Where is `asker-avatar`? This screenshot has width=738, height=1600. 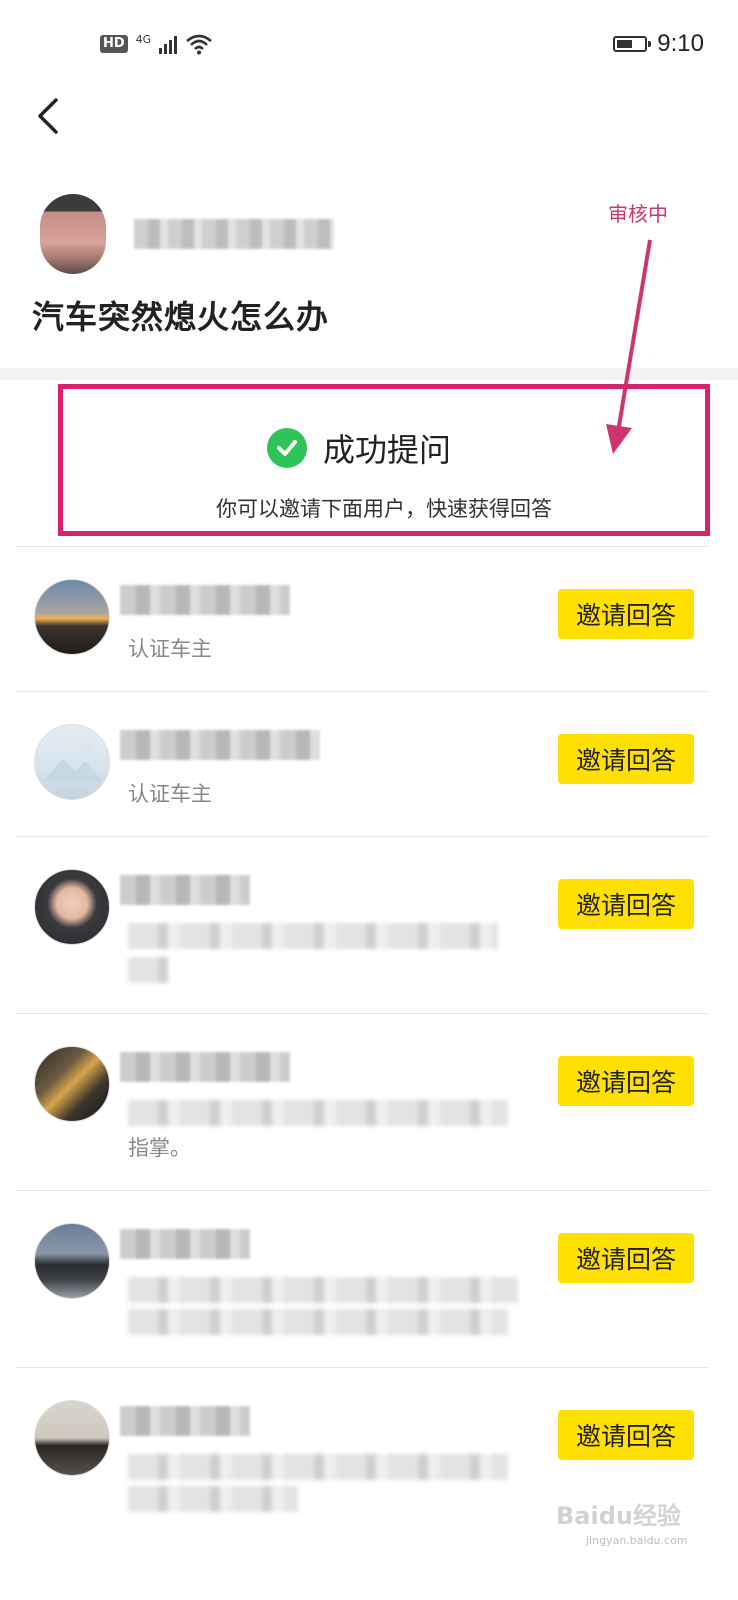 asker-avatar is located at coordinates (73, 234).